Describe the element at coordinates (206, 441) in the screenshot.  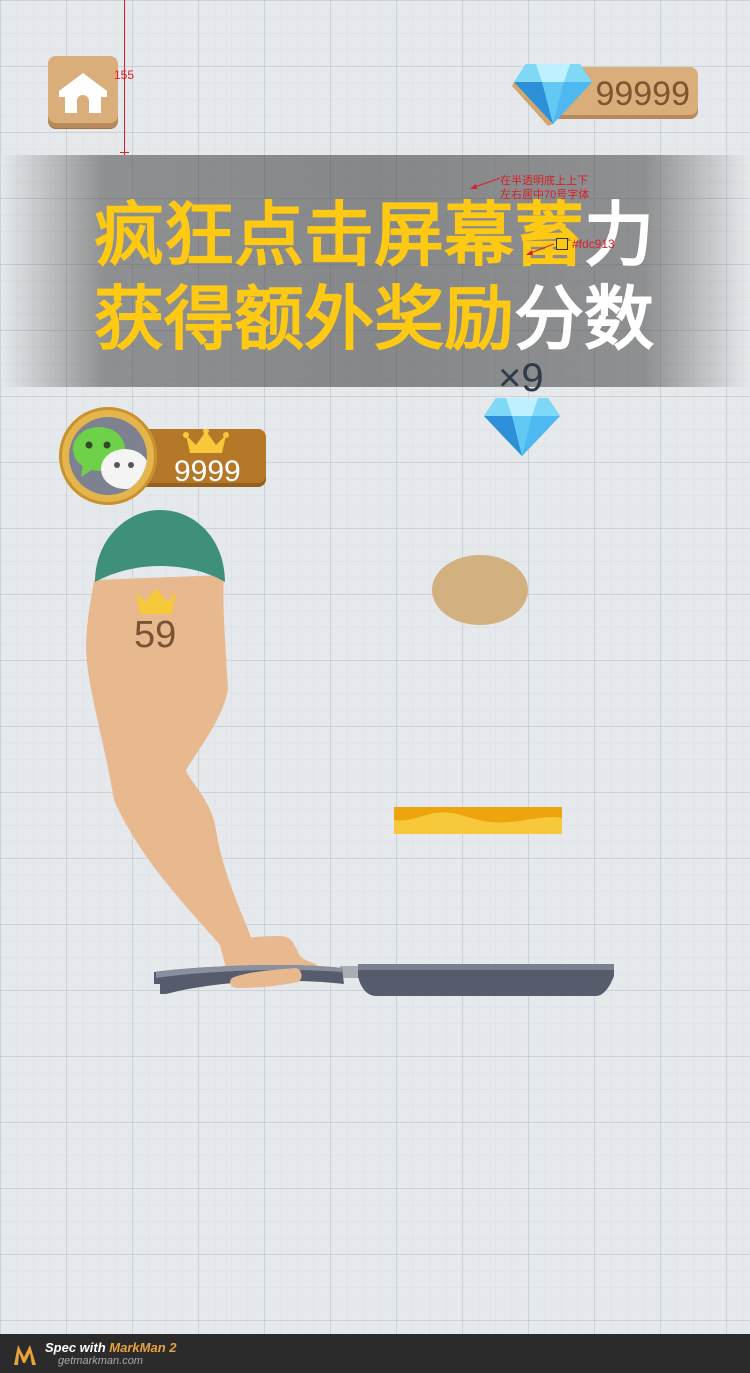
I see `crown-icon` at that location.